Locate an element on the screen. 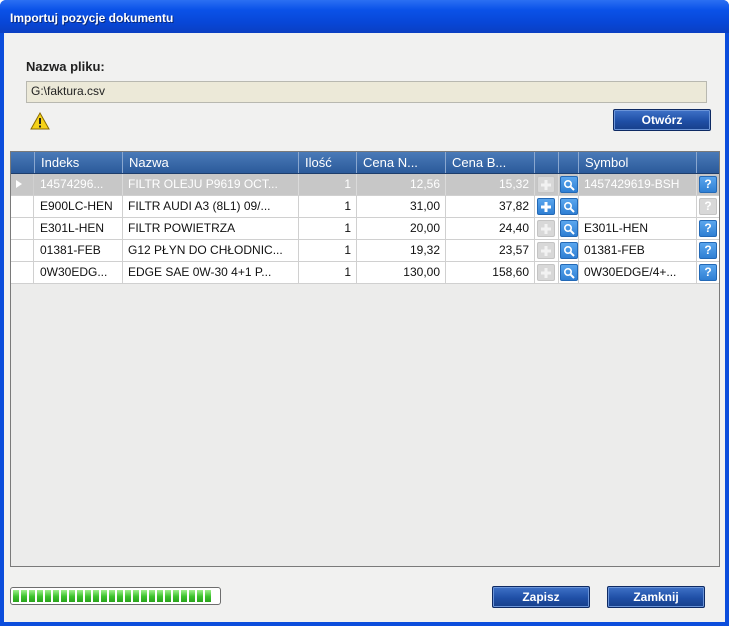 The height and width of the screenshot is (626, 729). progress-bar is located at coordinates (115, 596).